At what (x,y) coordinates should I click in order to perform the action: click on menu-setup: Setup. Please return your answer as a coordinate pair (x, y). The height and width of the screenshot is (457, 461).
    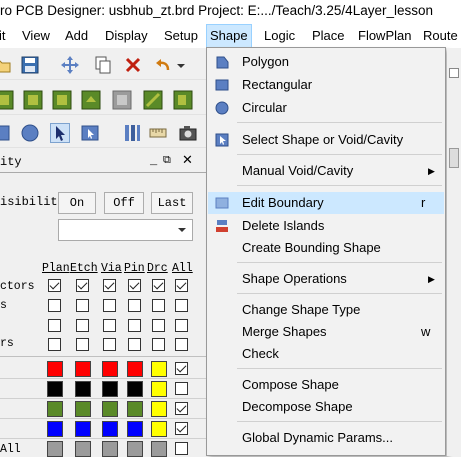
    Looking at the image, I should click on (181, 36).